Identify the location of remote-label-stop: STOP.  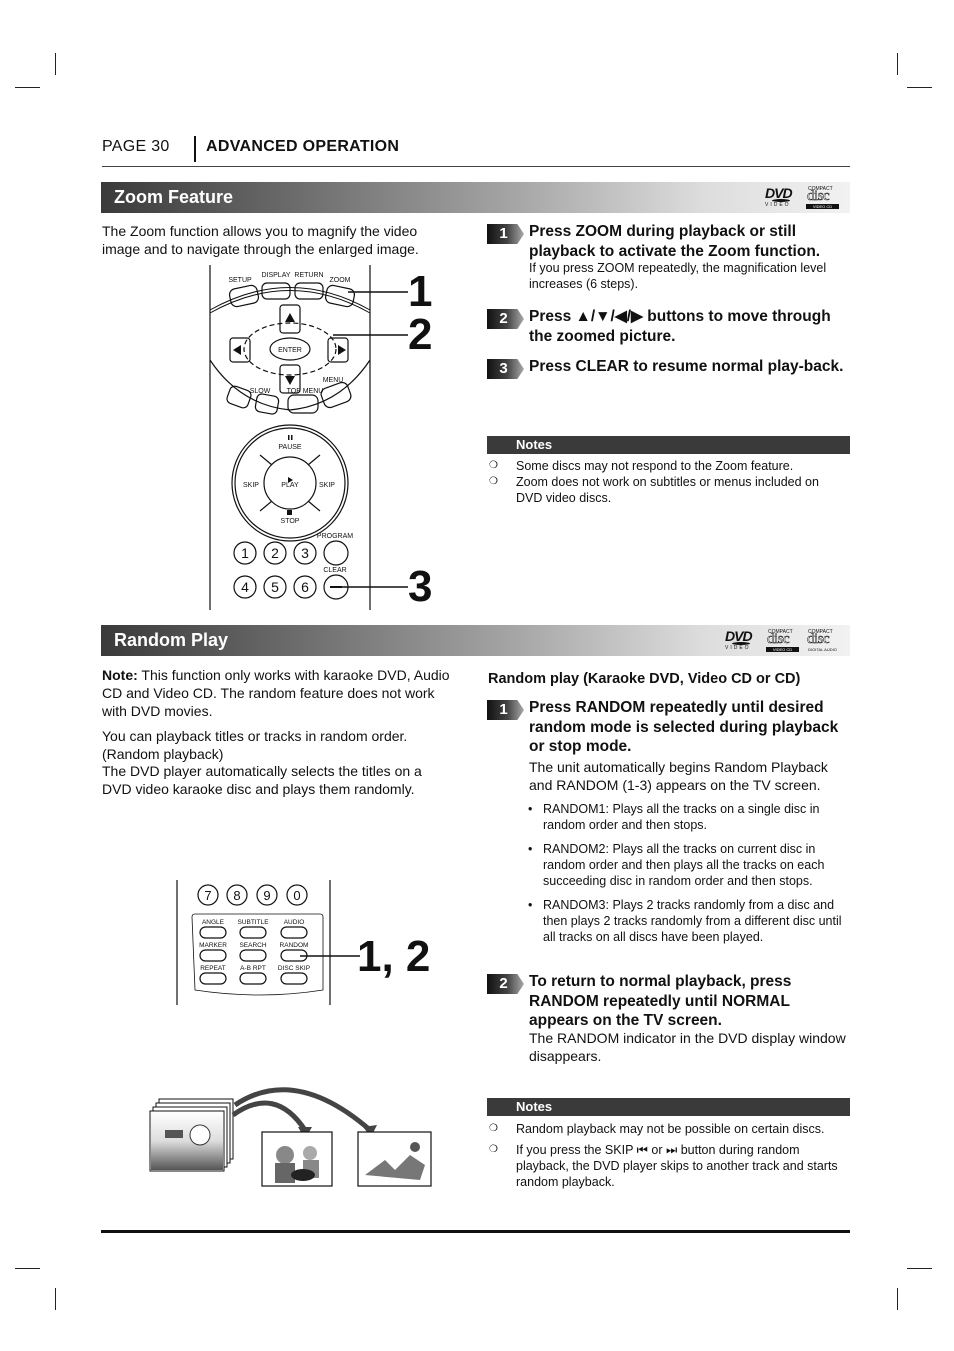
(290, 521).